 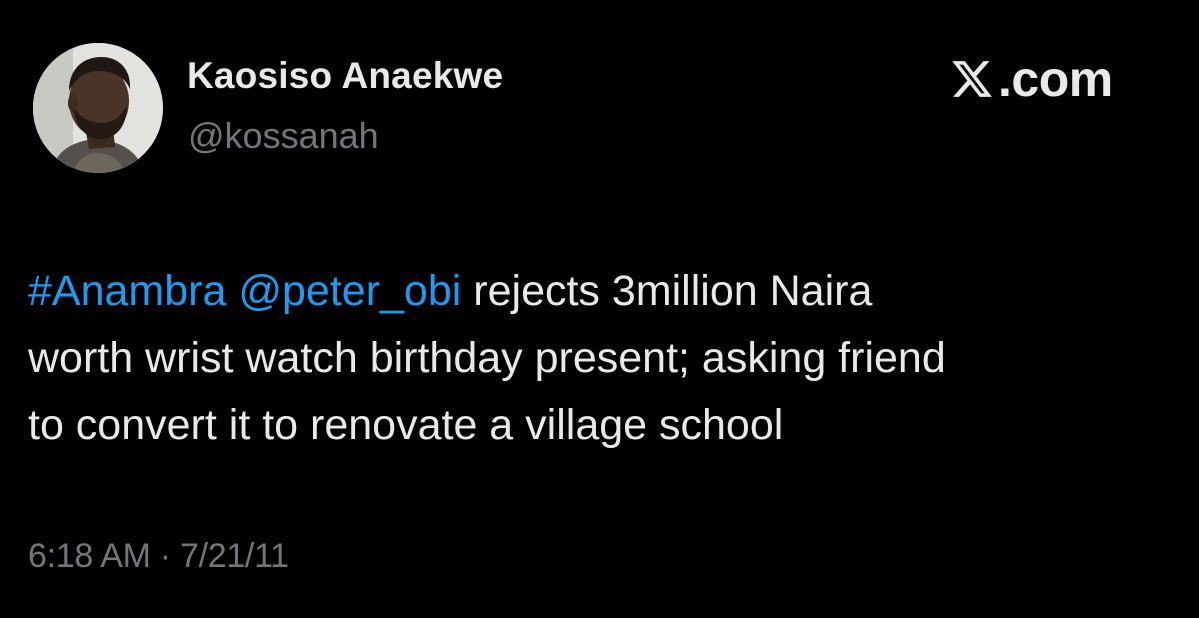 I want to click on x-com-branding: .com, so click(x=1031, y=79).